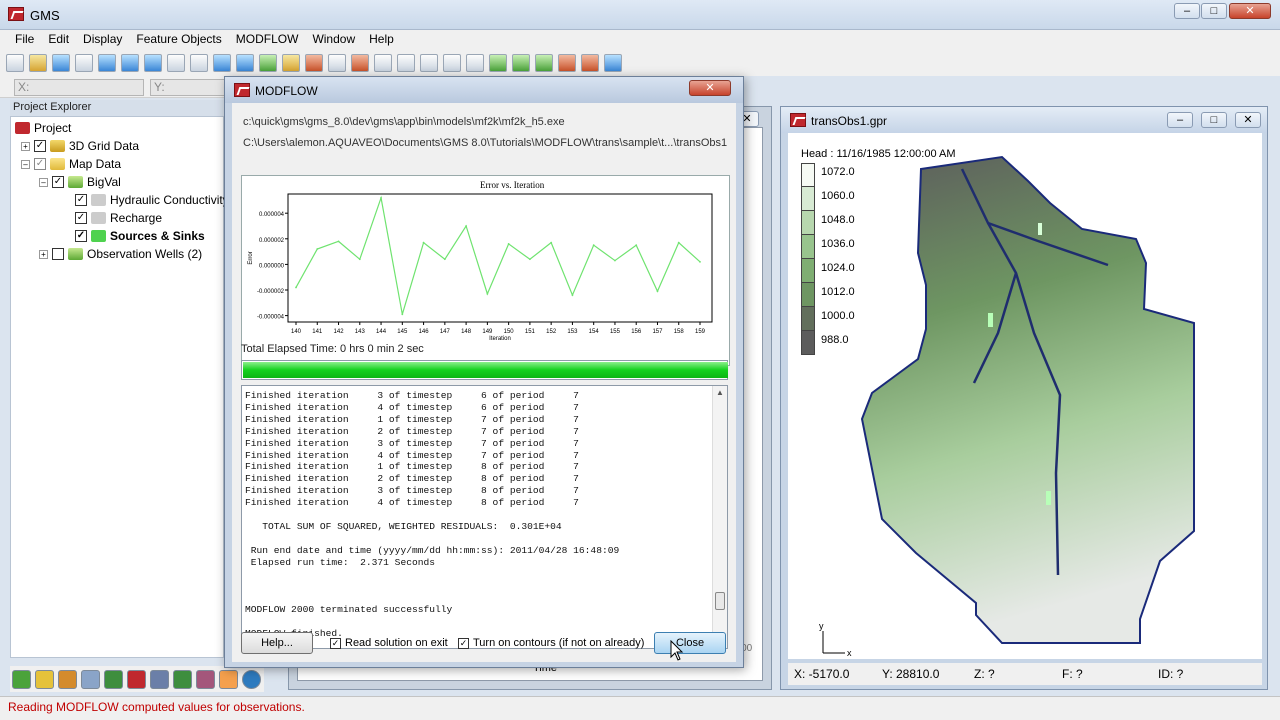  What do you see at coordinates (24, 87) in the screenshot?
I see `x-coordinate-label: X:` at bounding box center [24, 87].